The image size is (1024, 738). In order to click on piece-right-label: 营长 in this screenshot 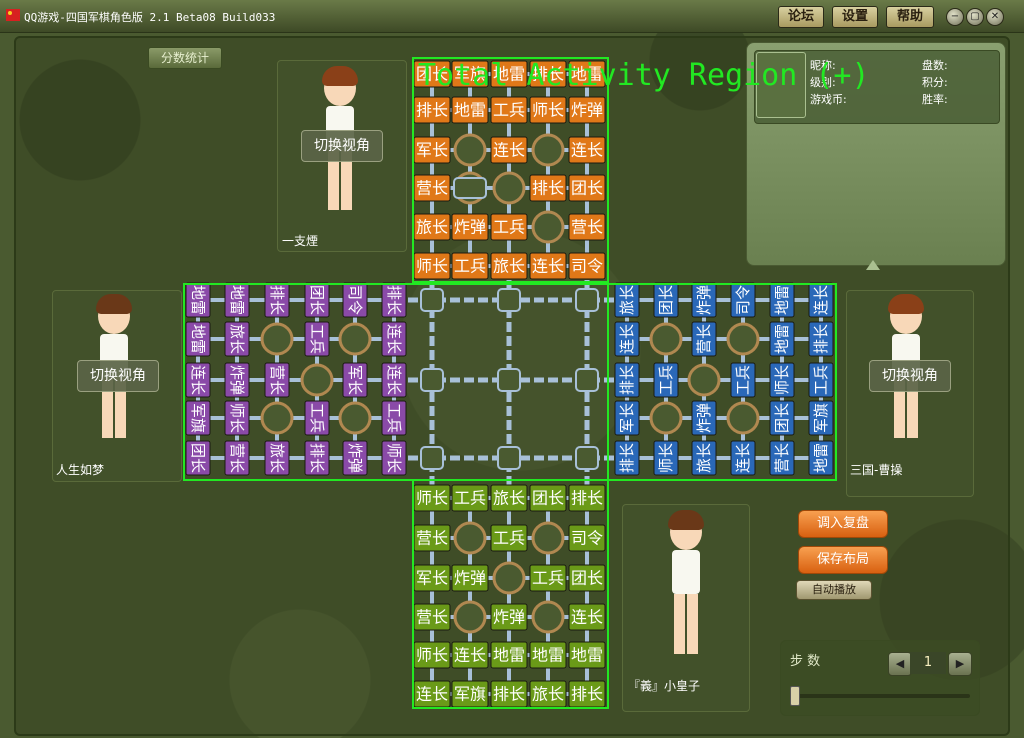, I will do `click(704, 339)`.